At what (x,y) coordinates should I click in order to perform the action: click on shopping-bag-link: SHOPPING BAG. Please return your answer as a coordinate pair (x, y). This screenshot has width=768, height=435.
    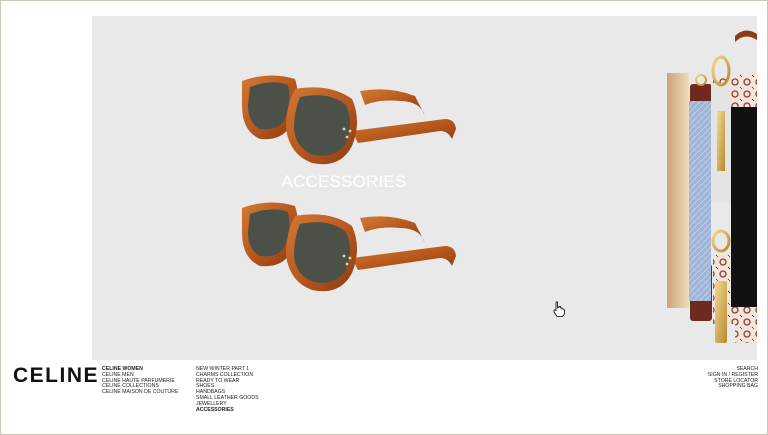
    Looking at the image, I should click on (733, 387).